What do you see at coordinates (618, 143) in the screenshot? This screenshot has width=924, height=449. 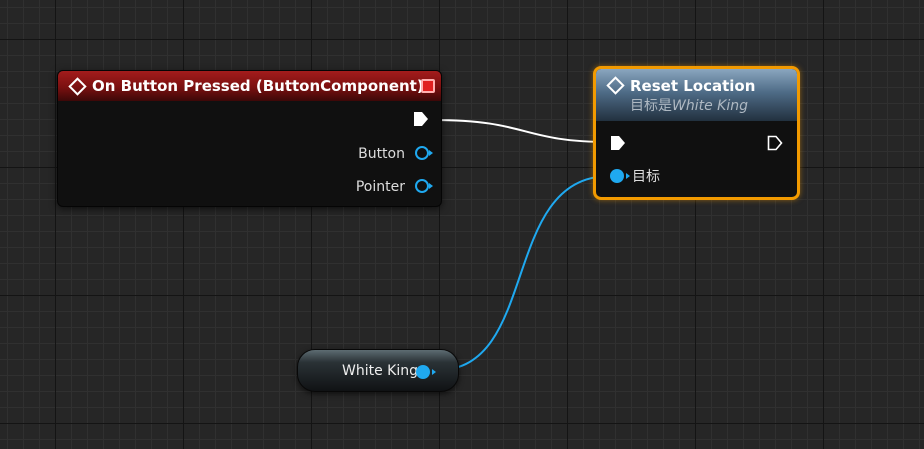 I see `exec-input-pin-icon` at bounding box center [618, 143].